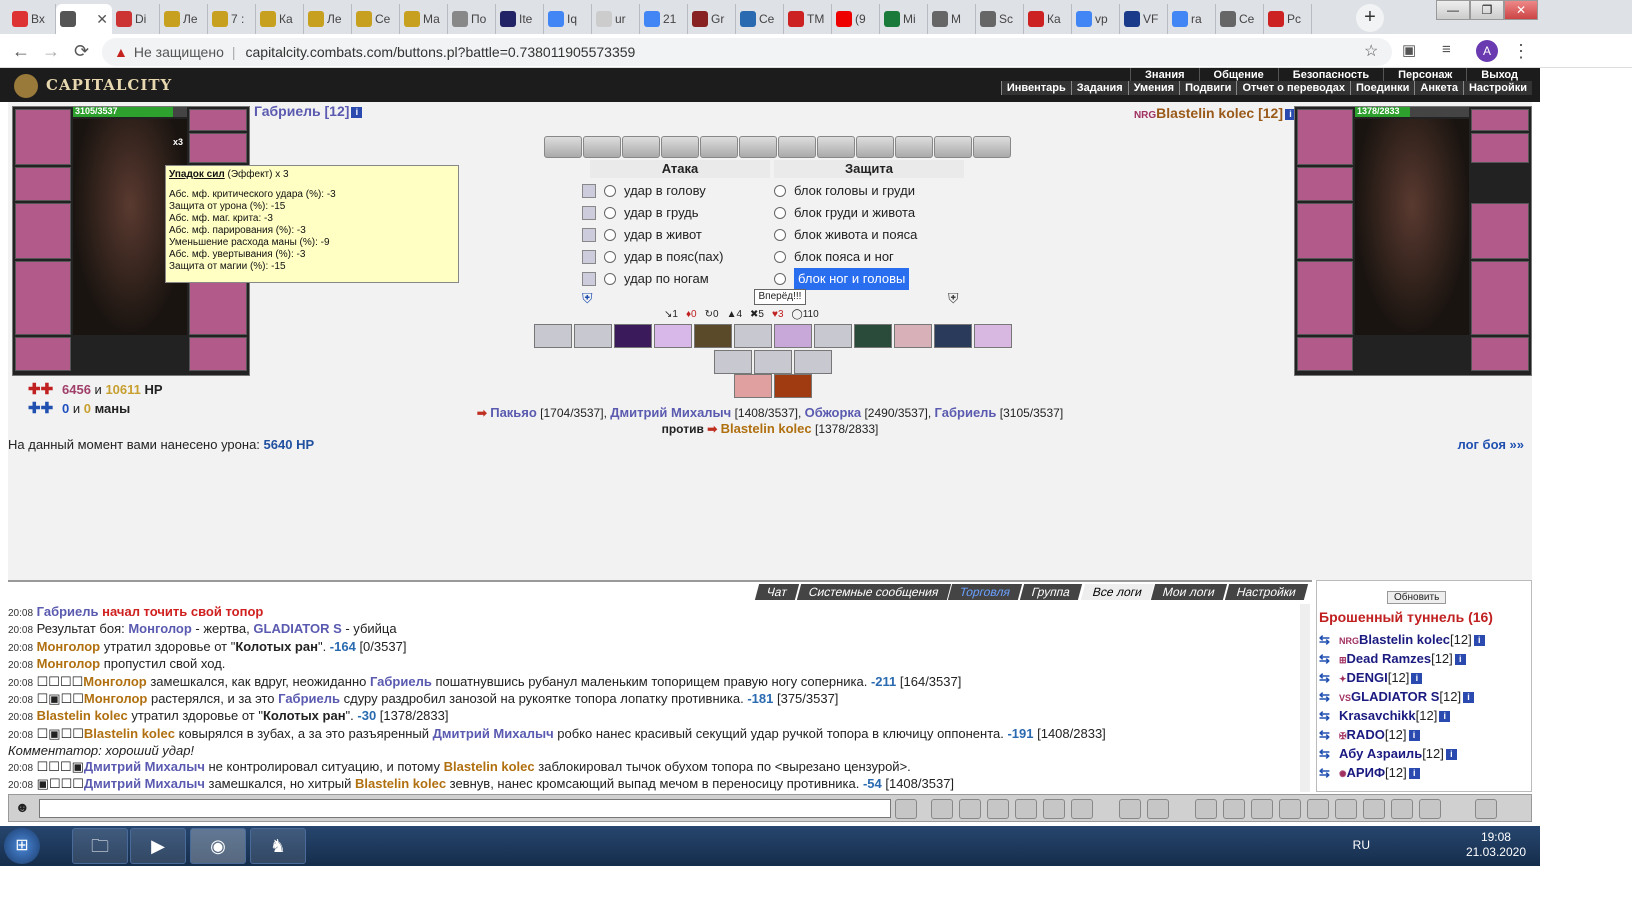 This screenshot has width=1632, height=918. Describe the element at coordinates (1240, 19) in the screenshot. I see `browser-tab: Ce` at that location.